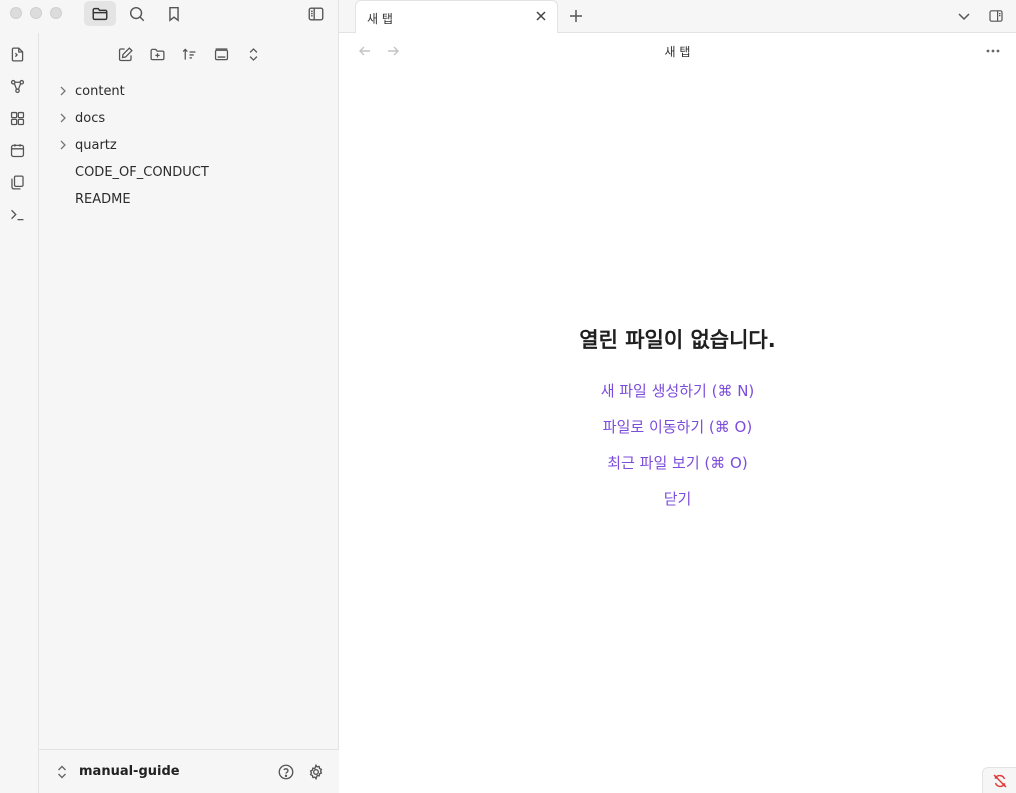  I want to click on new-folder-button, so click(157, 54).